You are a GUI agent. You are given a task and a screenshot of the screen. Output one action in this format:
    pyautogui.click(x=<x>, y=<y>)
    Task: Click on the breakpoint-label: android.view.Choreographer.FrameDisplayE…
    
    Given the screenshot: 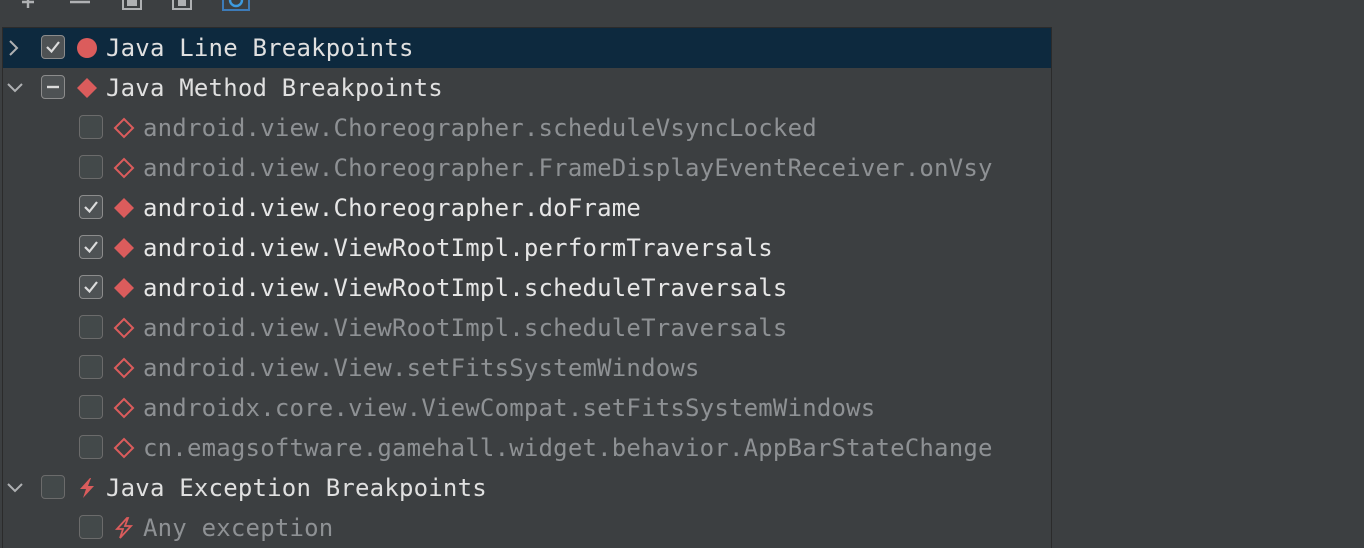 What is the action you would take?
    pyautogui.click(x=568, y=168)
    